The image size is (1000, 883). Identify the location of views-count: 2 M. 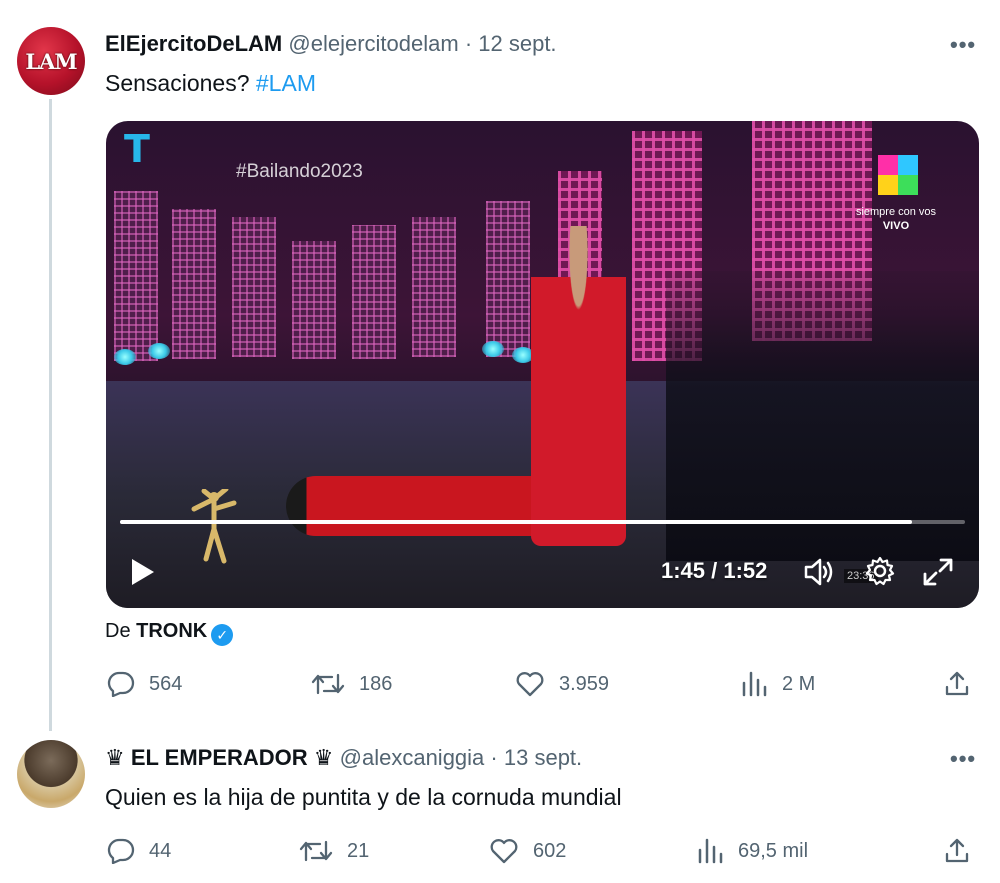
(799, 683).